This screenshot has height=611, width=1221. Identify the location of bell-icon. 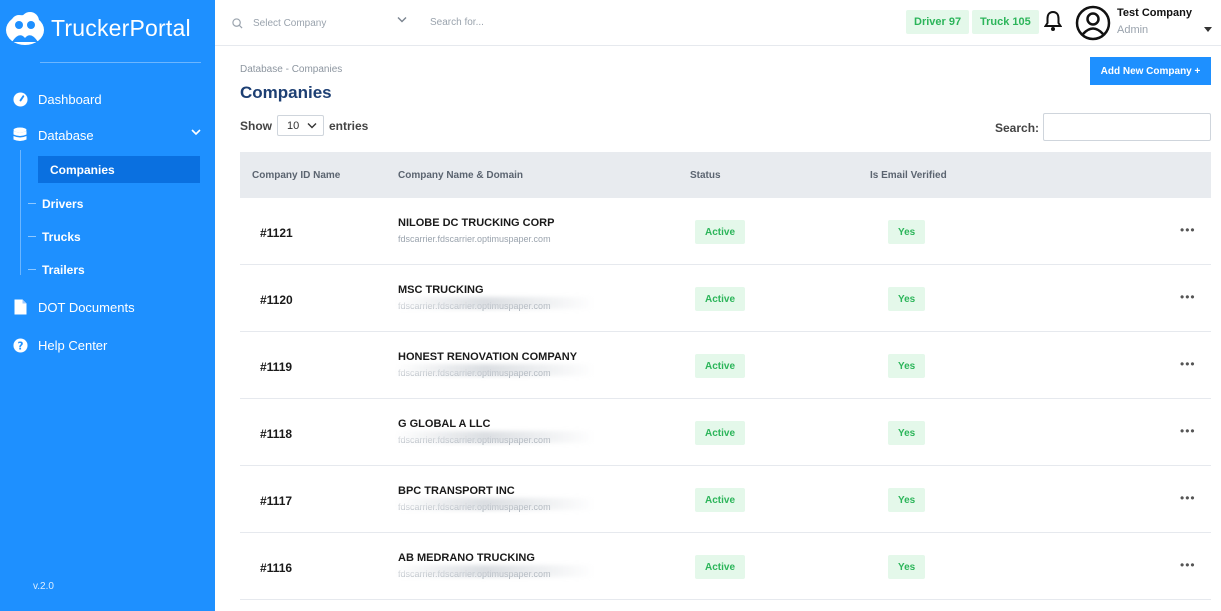
(1053, 21).